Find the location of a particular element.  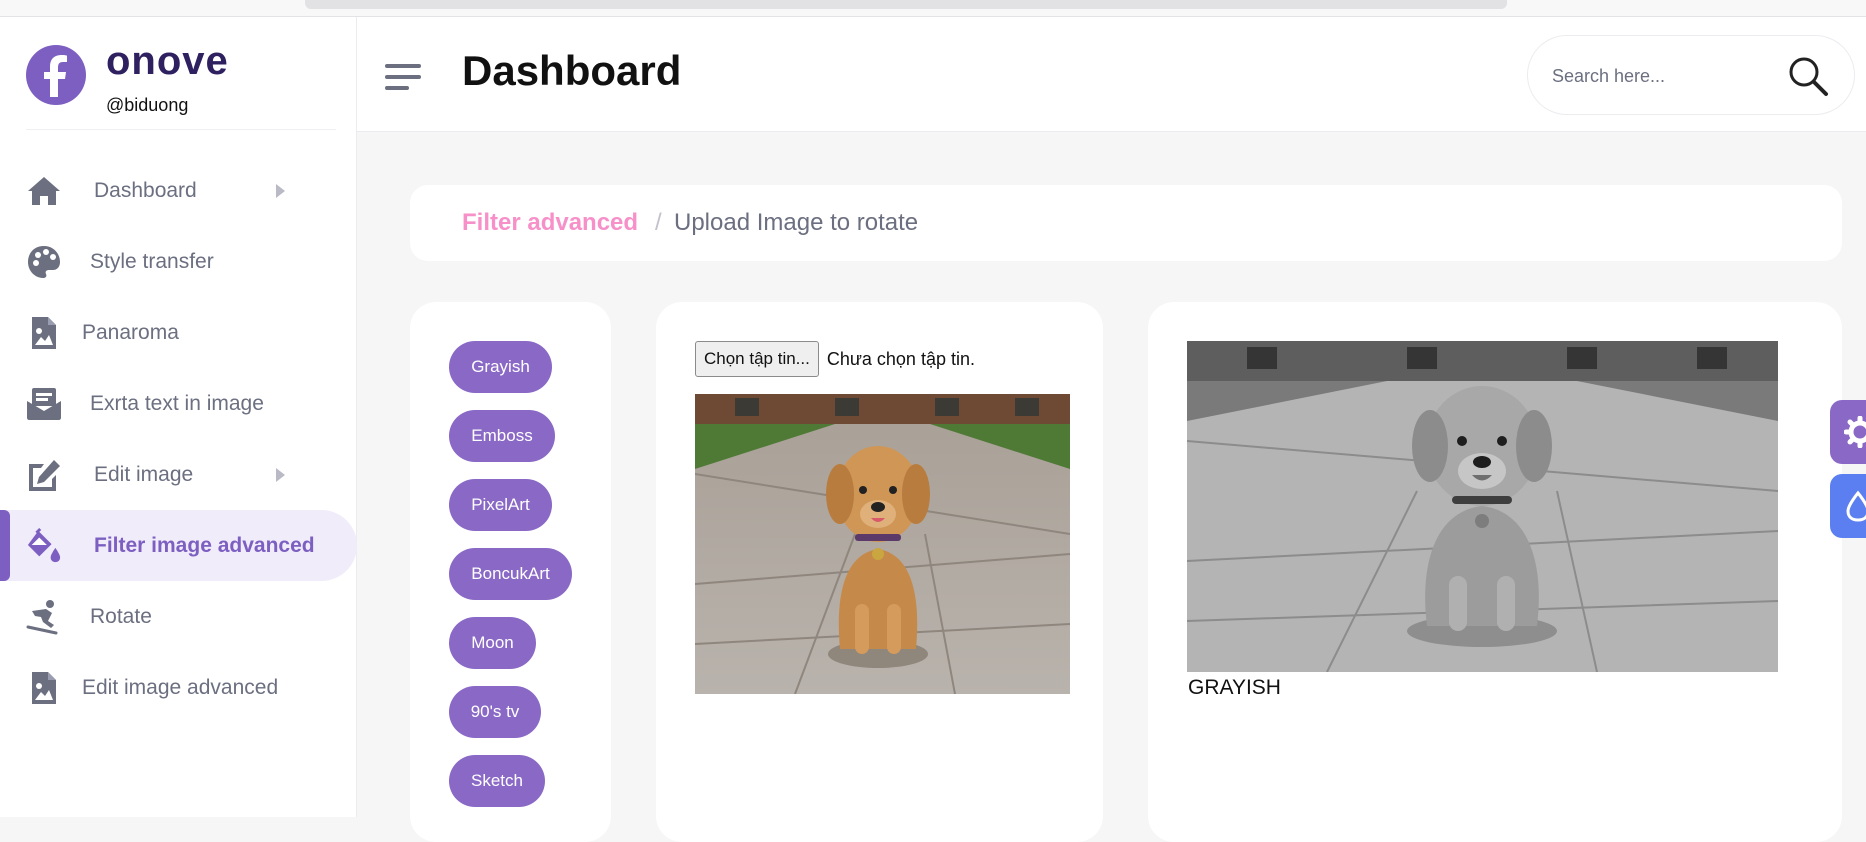

filter-grayish-button: Grayish is located at coordinates (500, 367).